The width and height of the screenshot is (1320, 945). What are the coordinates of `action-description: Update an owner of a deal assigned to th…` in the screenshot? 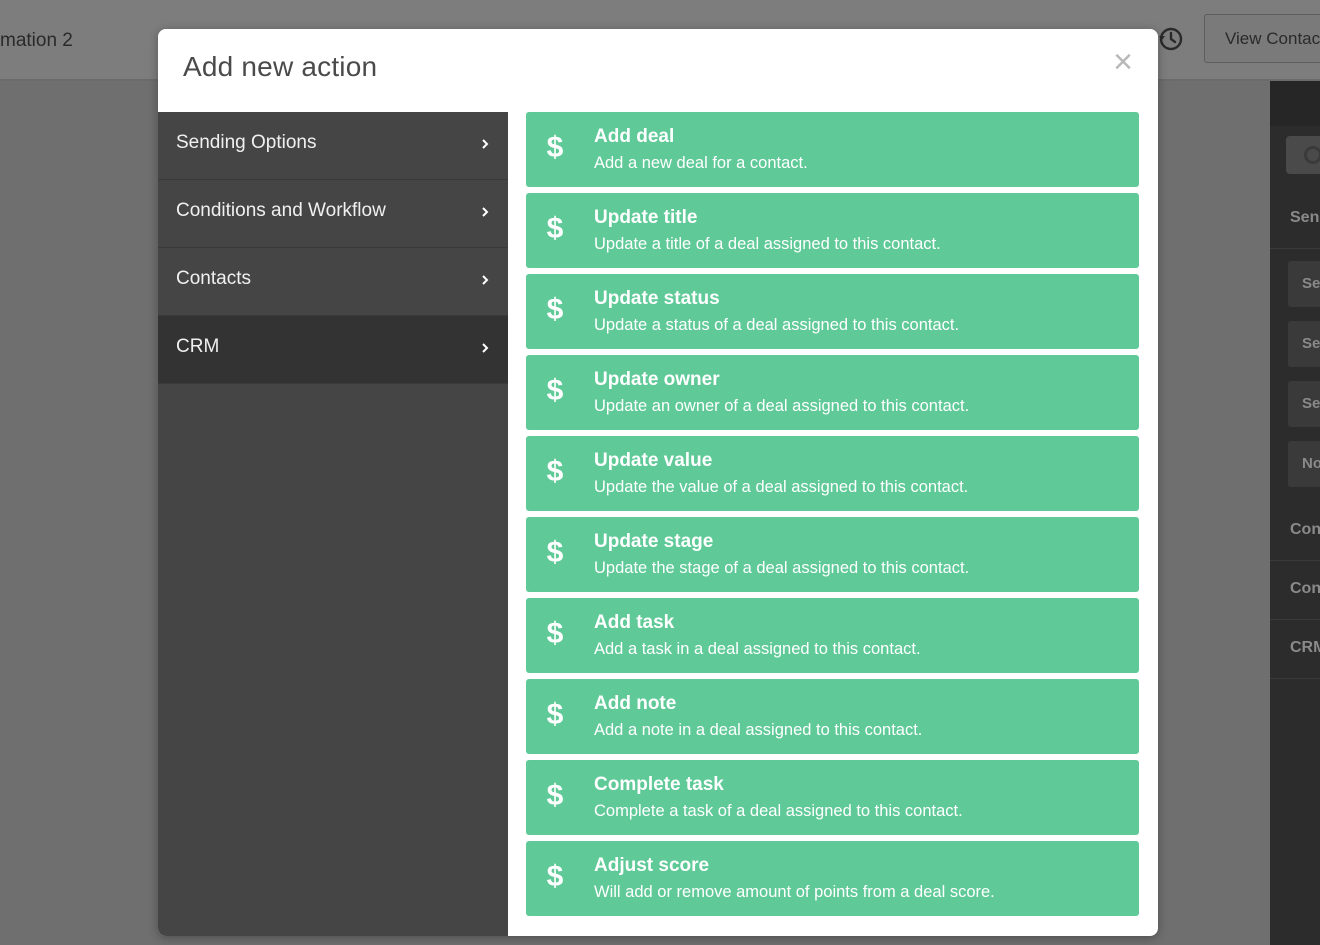 It's located at (782, 406).